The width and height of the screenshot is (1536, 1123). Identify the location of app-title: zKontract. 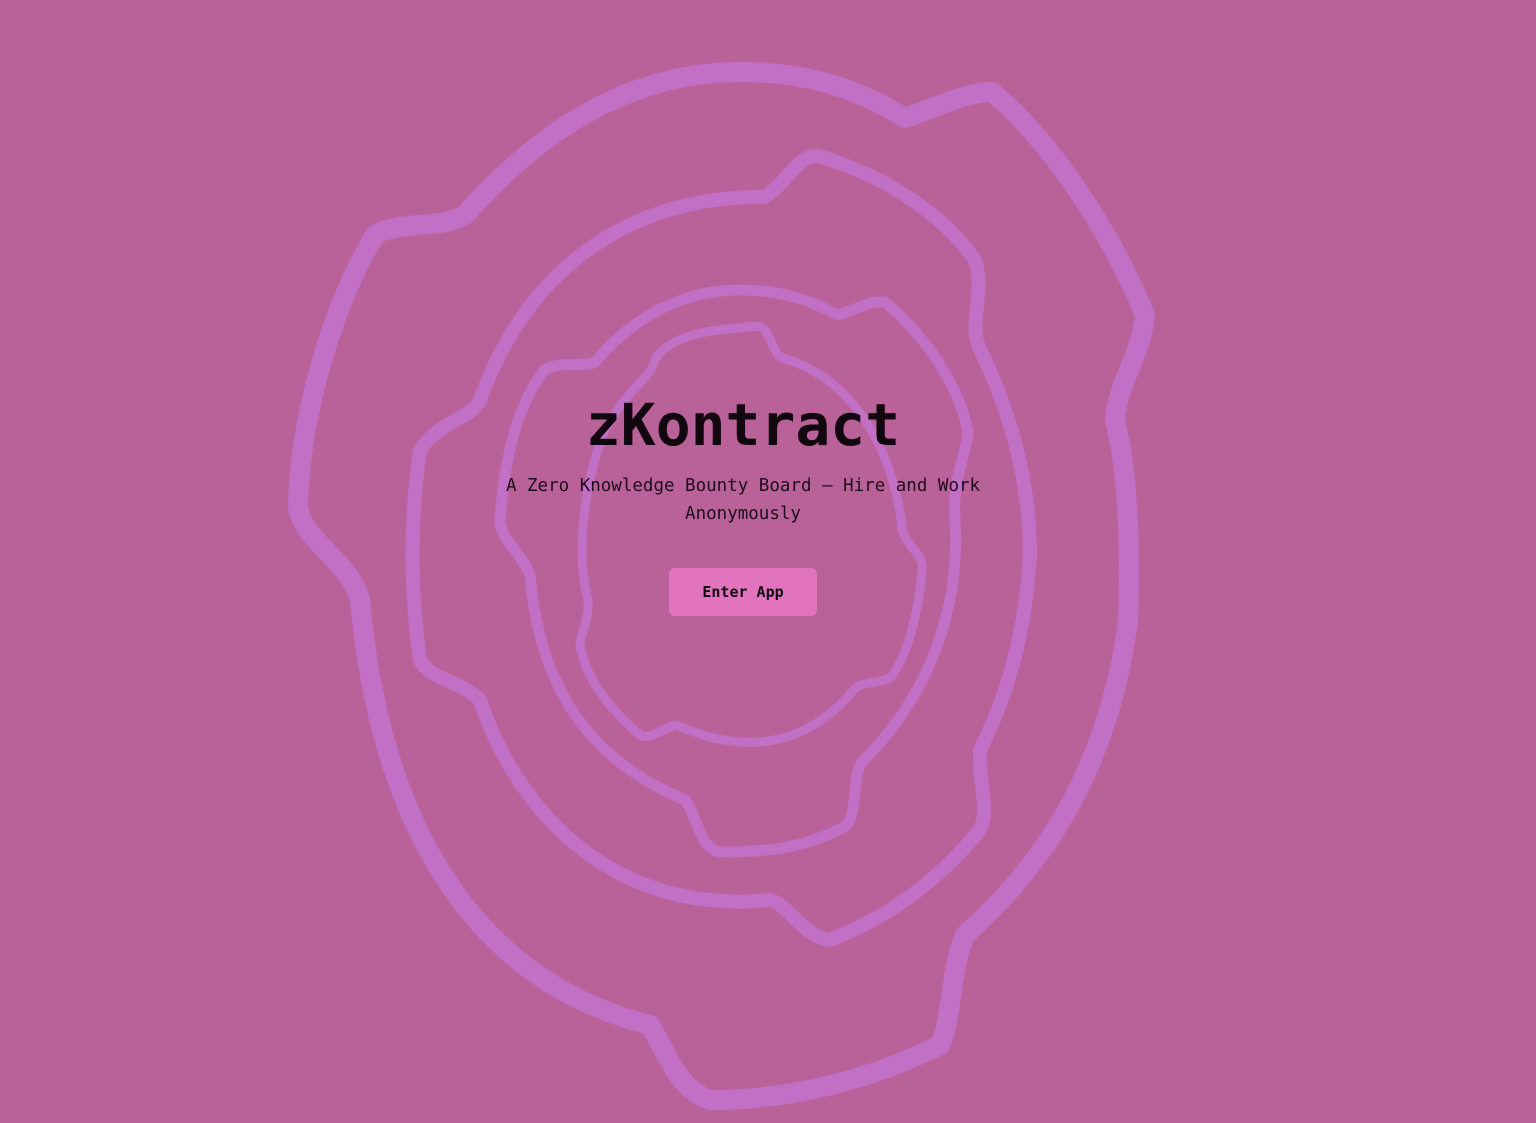
(743, 425).